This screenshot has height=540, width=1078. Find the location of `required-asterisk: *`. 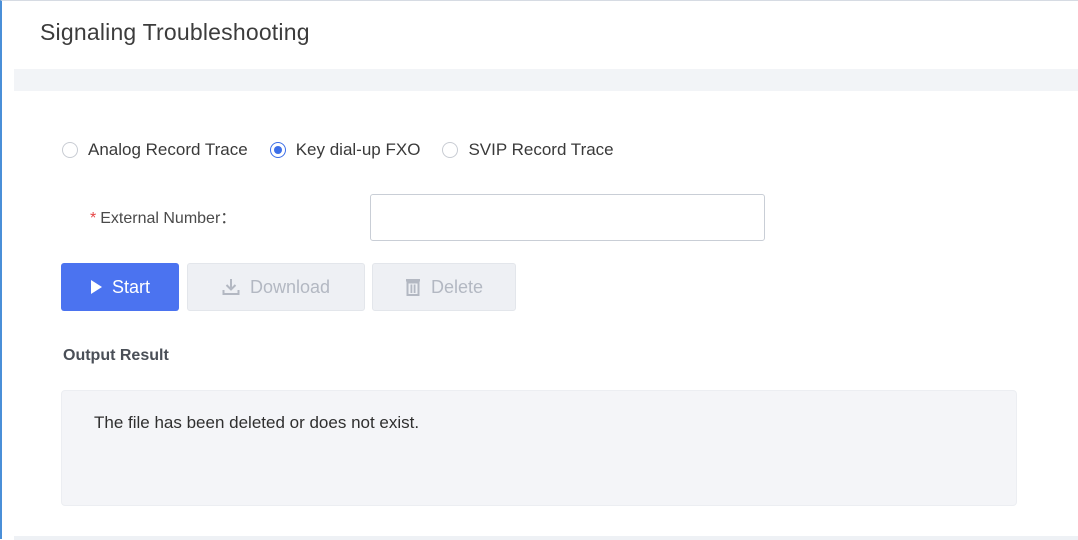

required-asterisk: * is located at coordinates (93, 218).